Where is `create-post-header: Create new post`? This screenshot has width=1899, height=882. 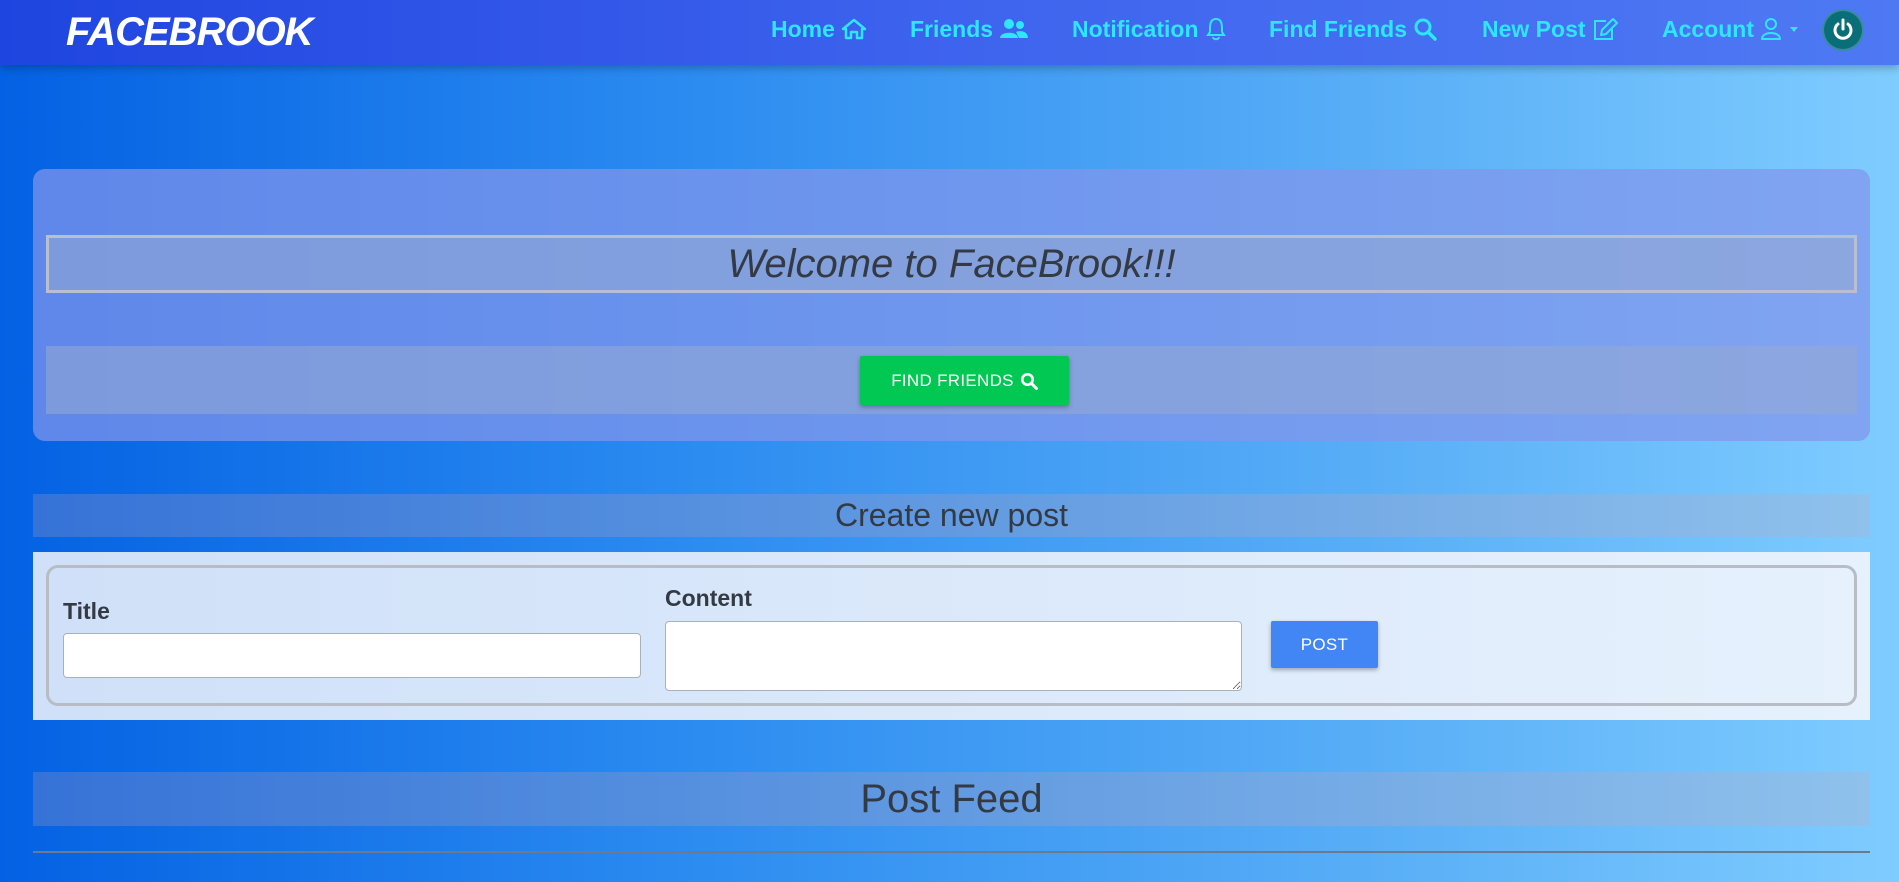
create-post-header: Create new post is located at coordinates (951, 515).